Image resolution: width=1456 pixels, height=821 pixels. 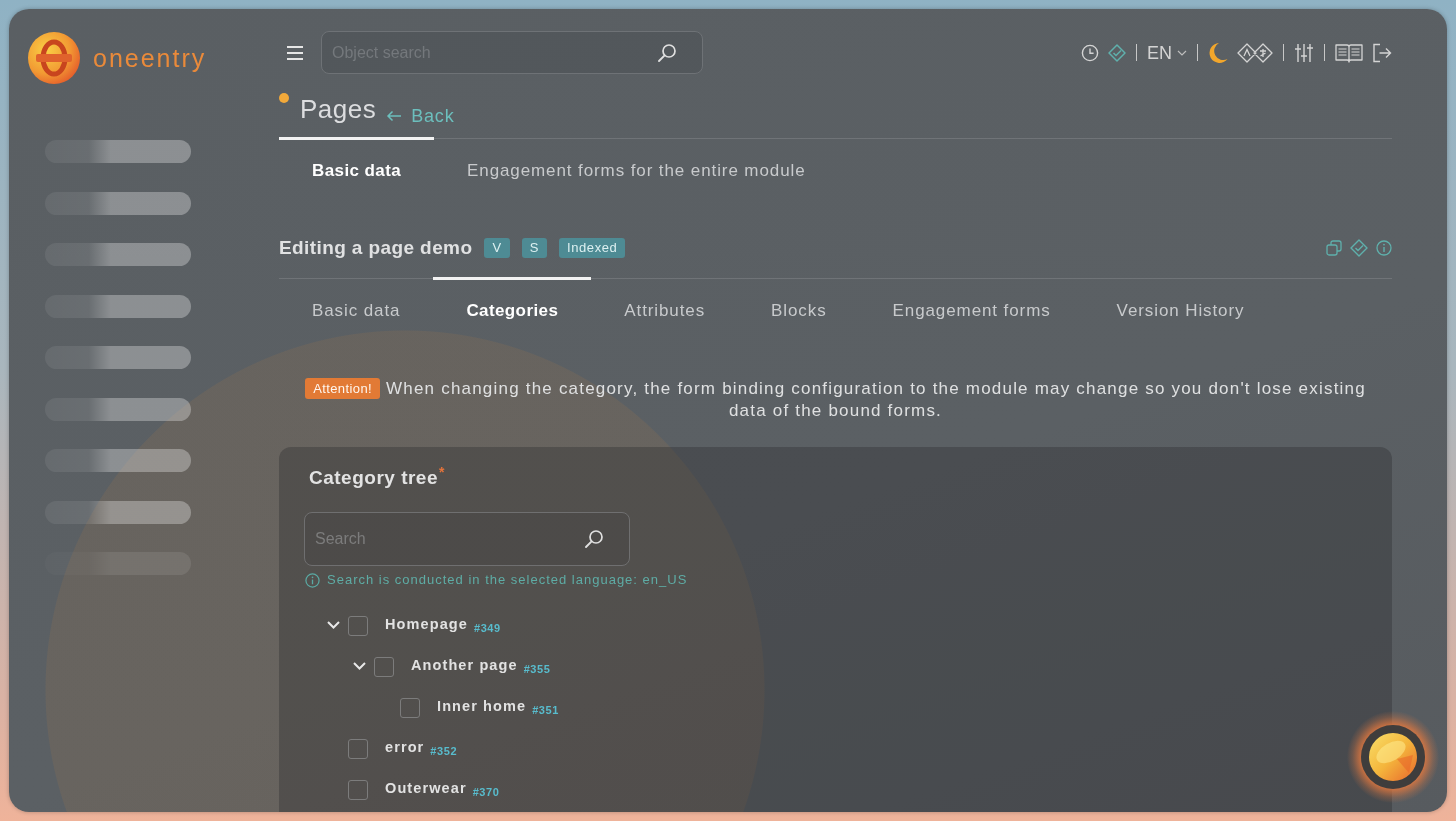 What do you see at coordinates (284, 98) in the screenshot?
I see `status-dot-icon` at bounding box center [284, 98].